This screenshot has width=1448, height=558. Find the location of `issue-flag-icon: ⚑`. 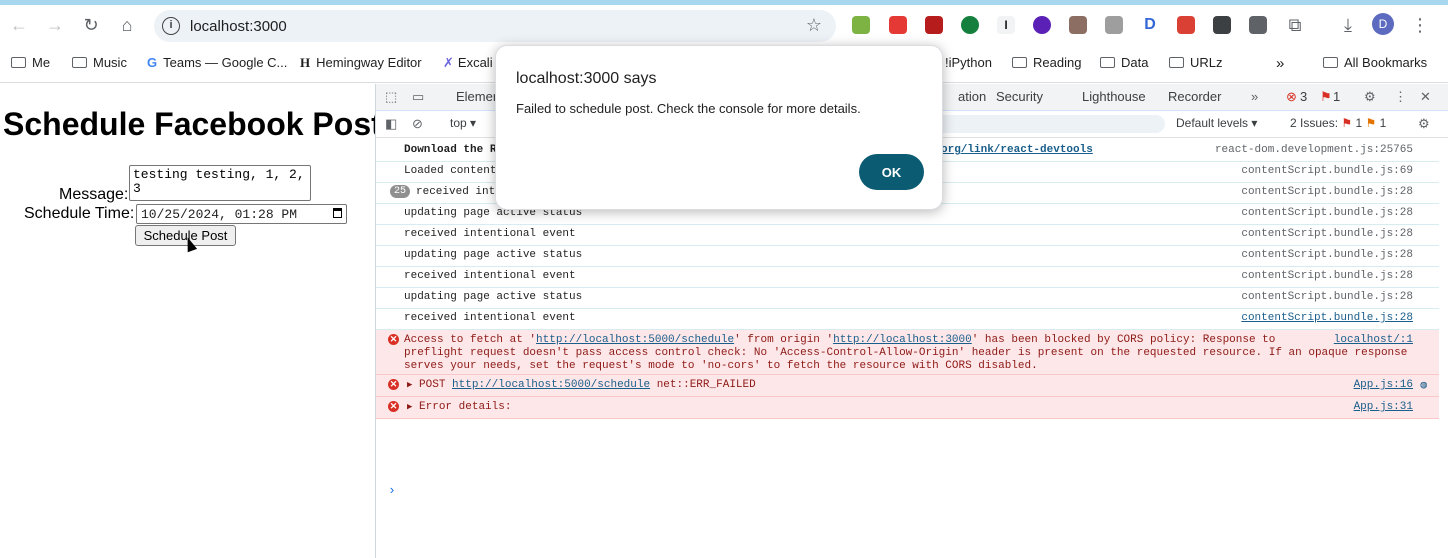

issue-flag-icon: ⚑ is located at coordinates (1326, 97).